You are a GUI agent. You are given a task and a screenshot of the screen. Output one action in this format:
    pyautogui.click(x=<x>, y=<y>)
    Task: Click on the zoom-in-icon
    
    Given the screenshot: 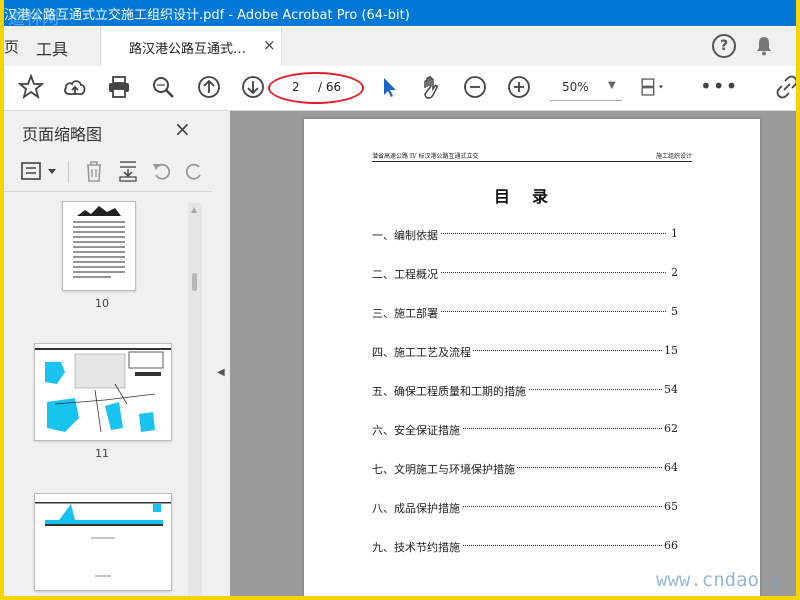 What is the action you would take?
    pyautogui.click(x=519, y=87)
    